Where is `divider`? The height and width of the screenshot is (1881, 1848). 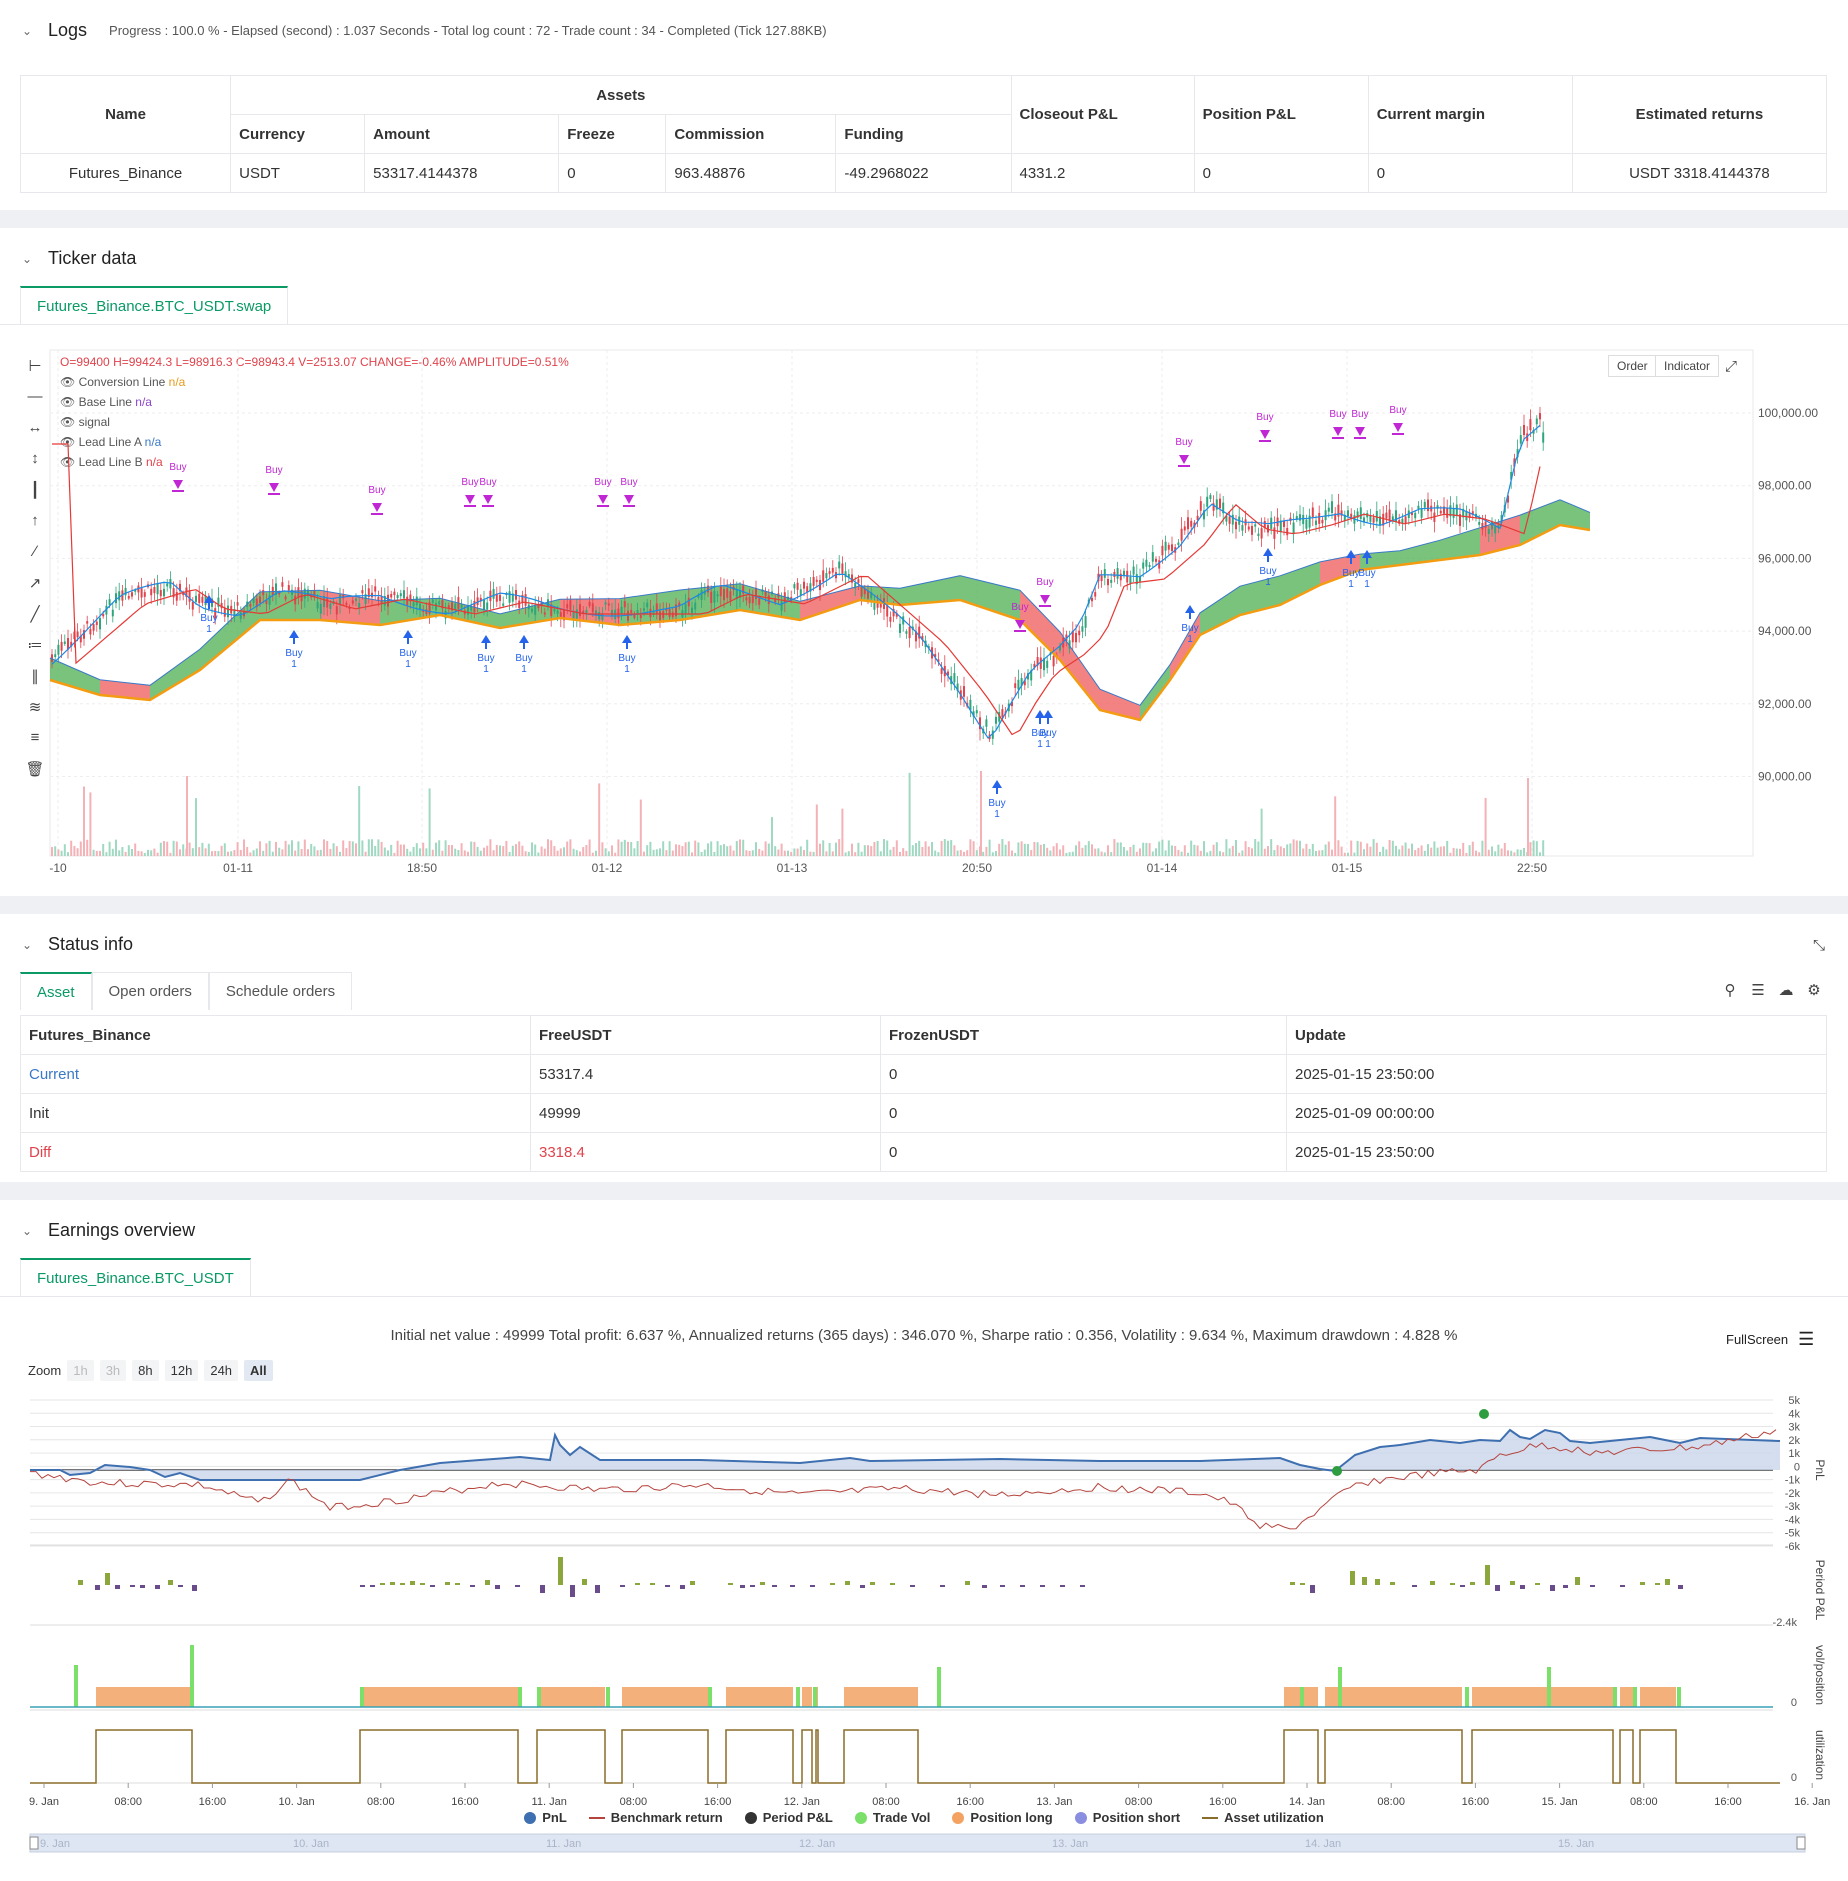 divider is located at coordinates (924, 1296).